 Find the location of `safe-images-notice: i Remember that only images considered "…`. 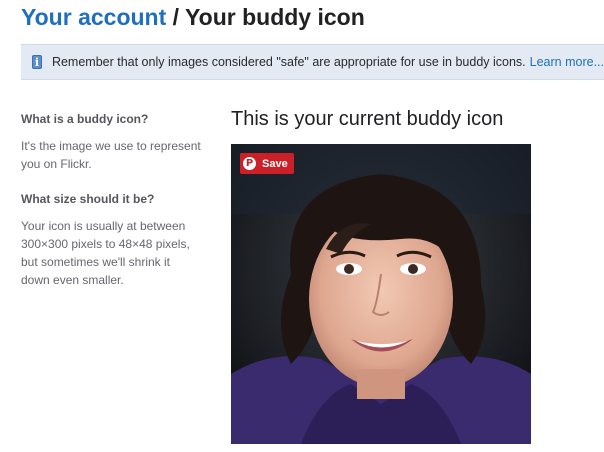

safe-images-notice: i Remember that only images considered "… is located at coordinates (312, 62).